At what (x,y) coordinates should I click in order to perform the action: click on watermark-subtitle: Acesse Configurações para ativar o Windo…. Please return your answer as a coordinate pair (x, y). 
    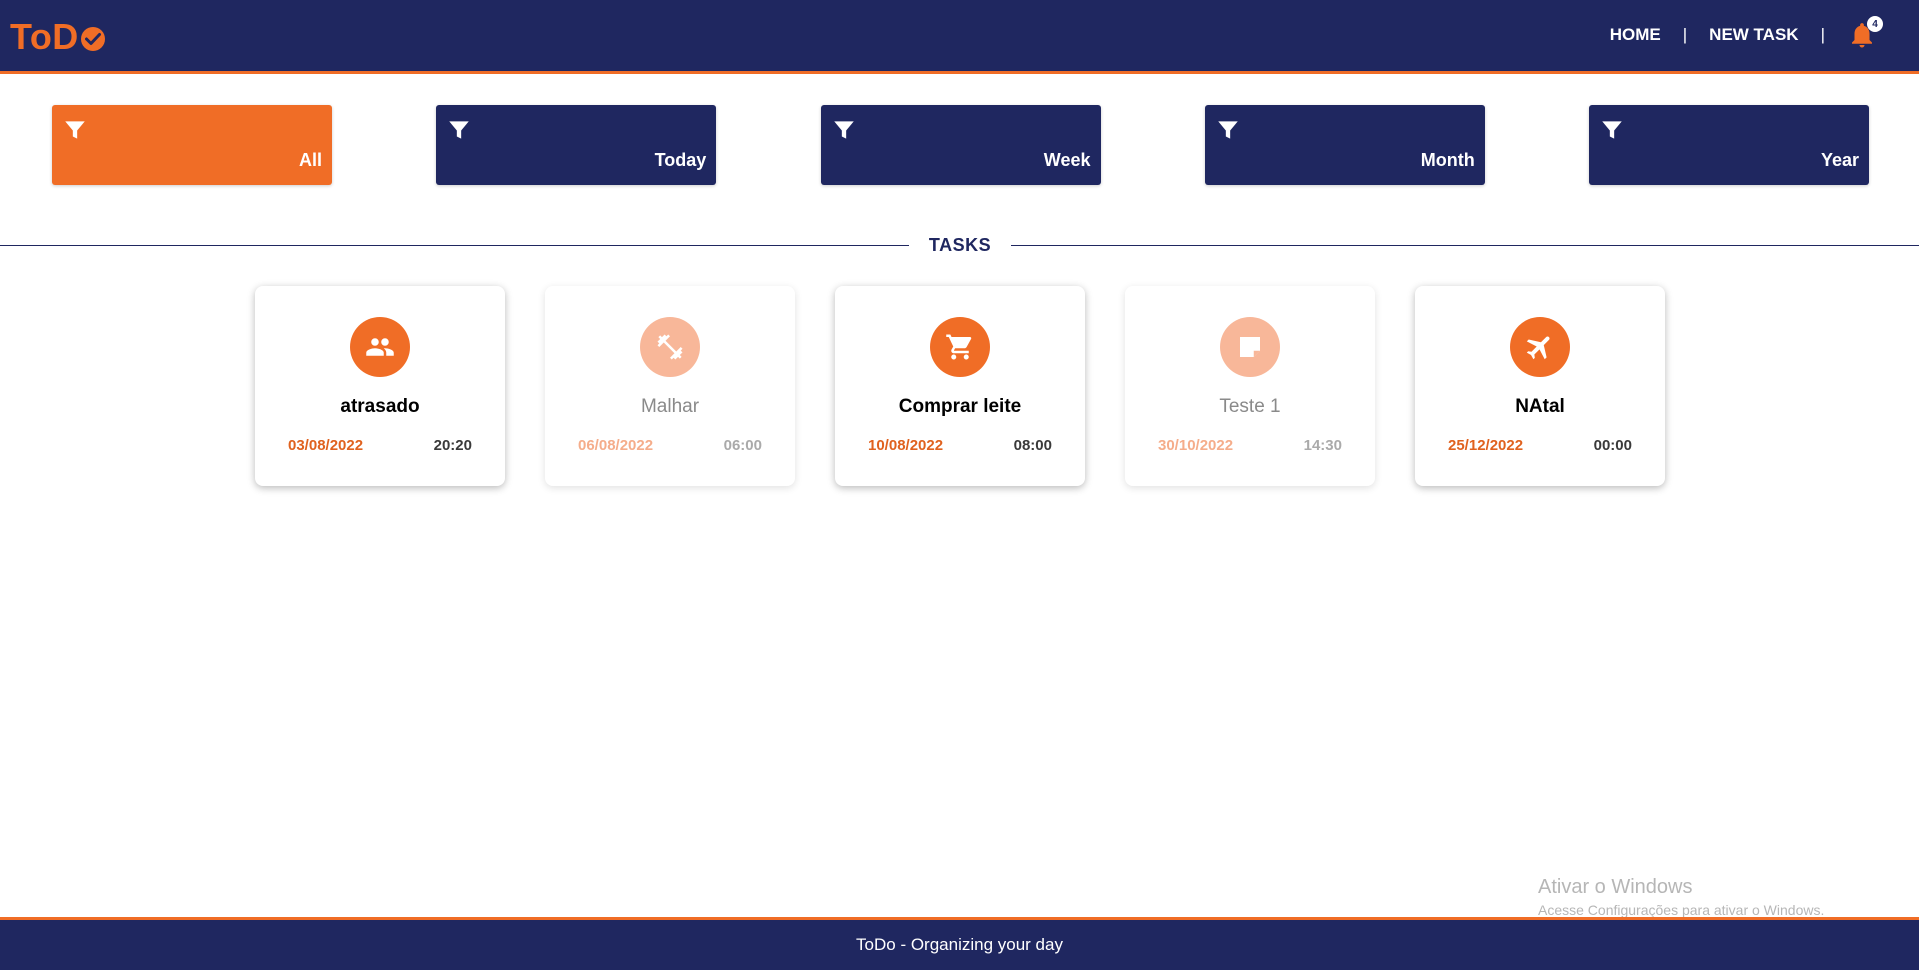
    Looking at the image, I should click on (1681, 910).